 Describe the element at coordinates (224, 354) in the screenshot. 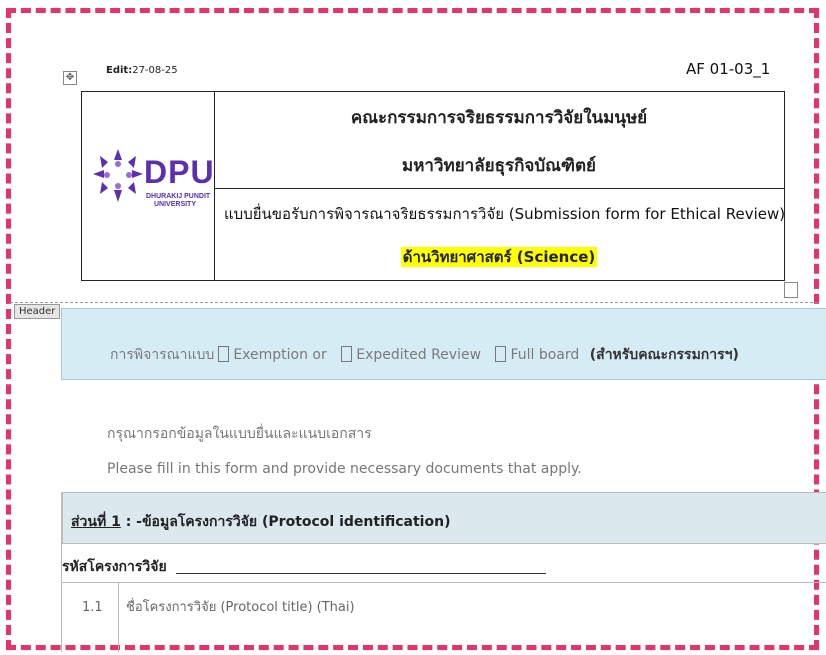

I see `exemption-checkbox` at that location.